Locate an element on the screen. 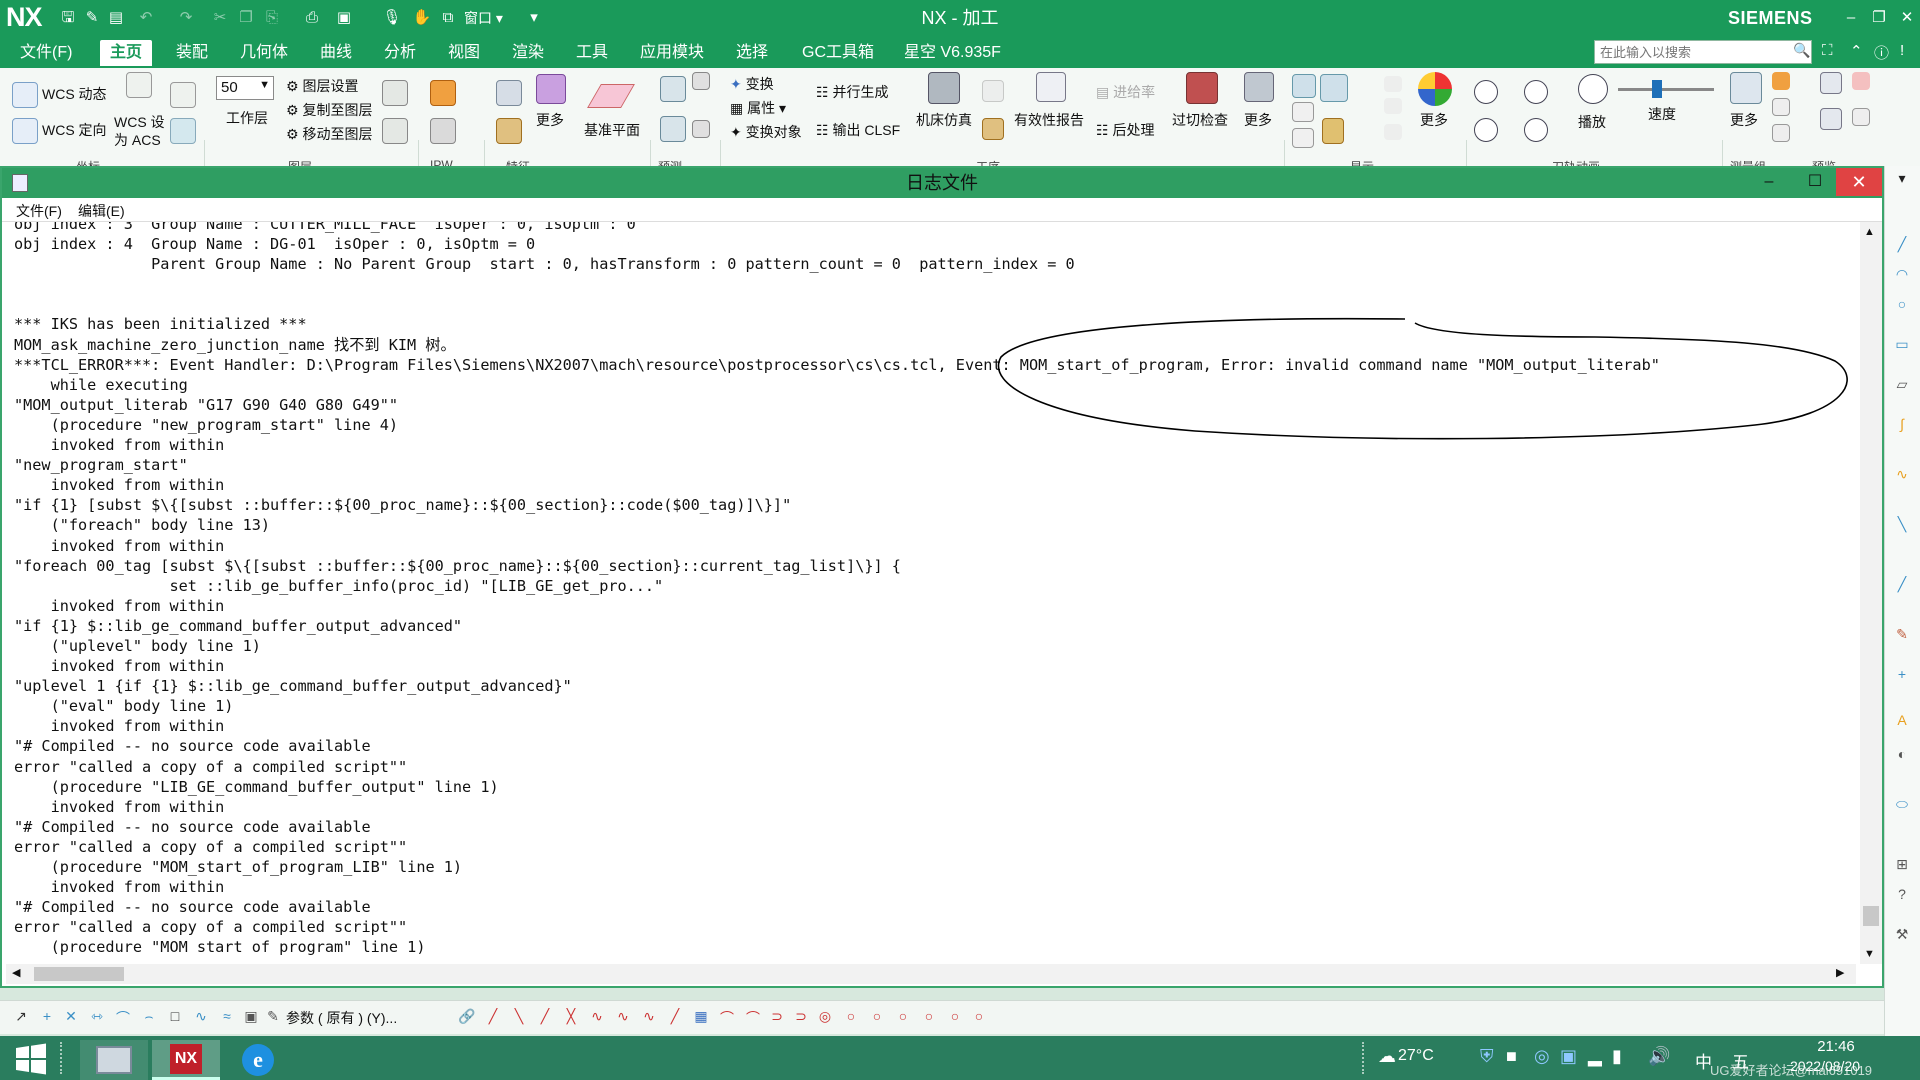  wcs-display-icon is located at coordinates (183, 95).